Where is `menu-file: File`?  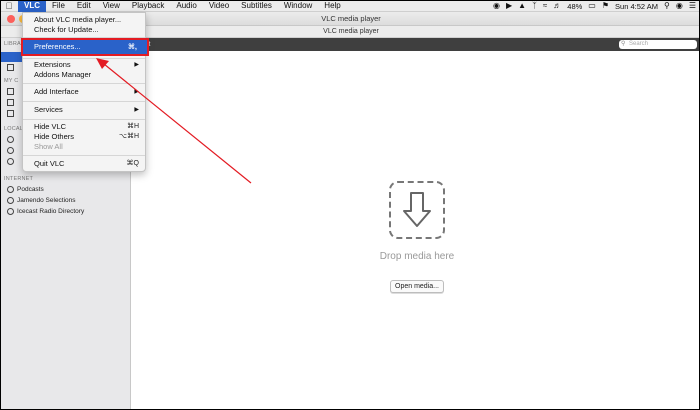 menu-file: File is located at coordinates (58, 6).